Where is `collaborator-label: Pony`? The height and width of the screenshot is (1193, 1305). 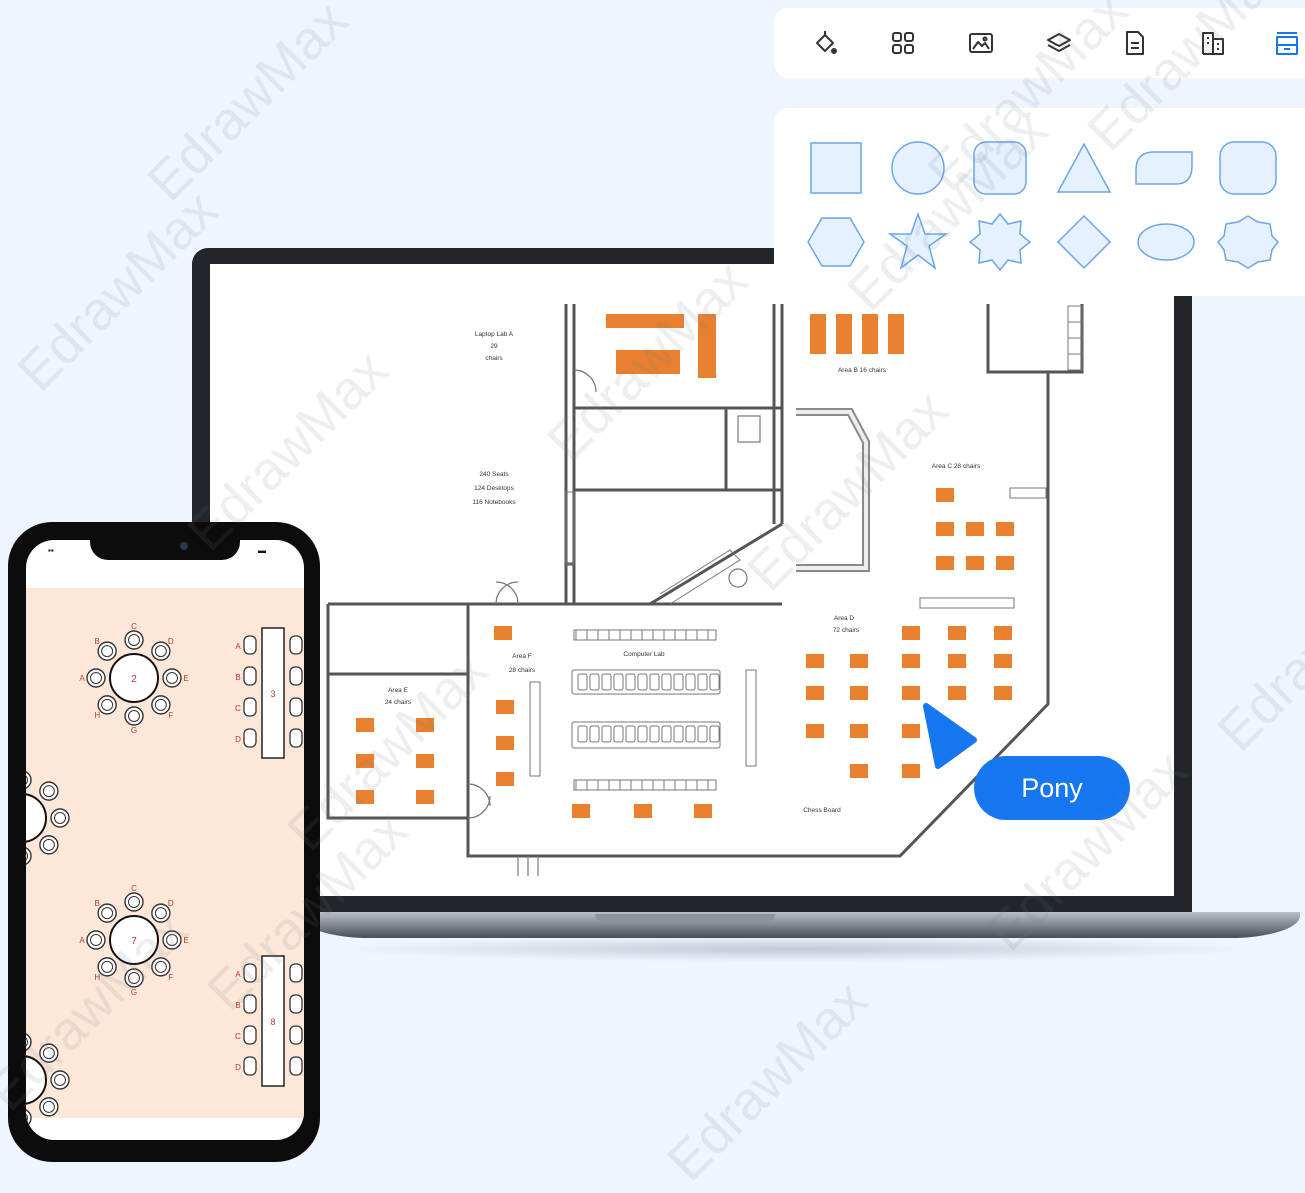
collaborator-label: Pony is located at coordinates (1052, 788).